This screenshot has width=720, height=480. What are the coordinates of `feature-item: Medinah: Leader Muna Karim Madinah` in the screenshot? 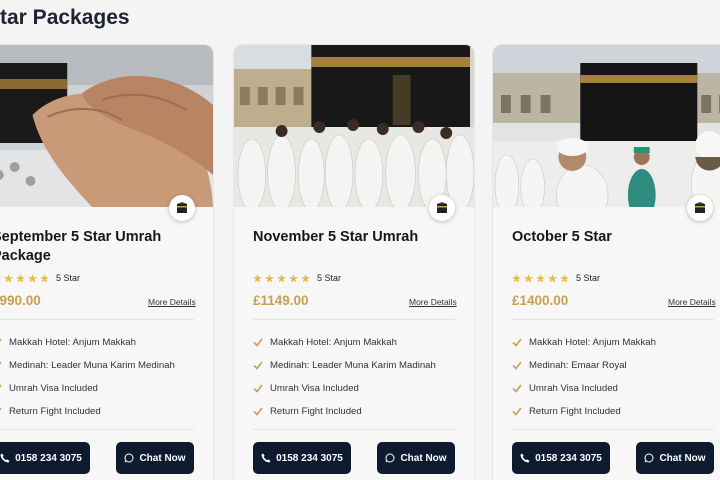 It's located at (360, 365).